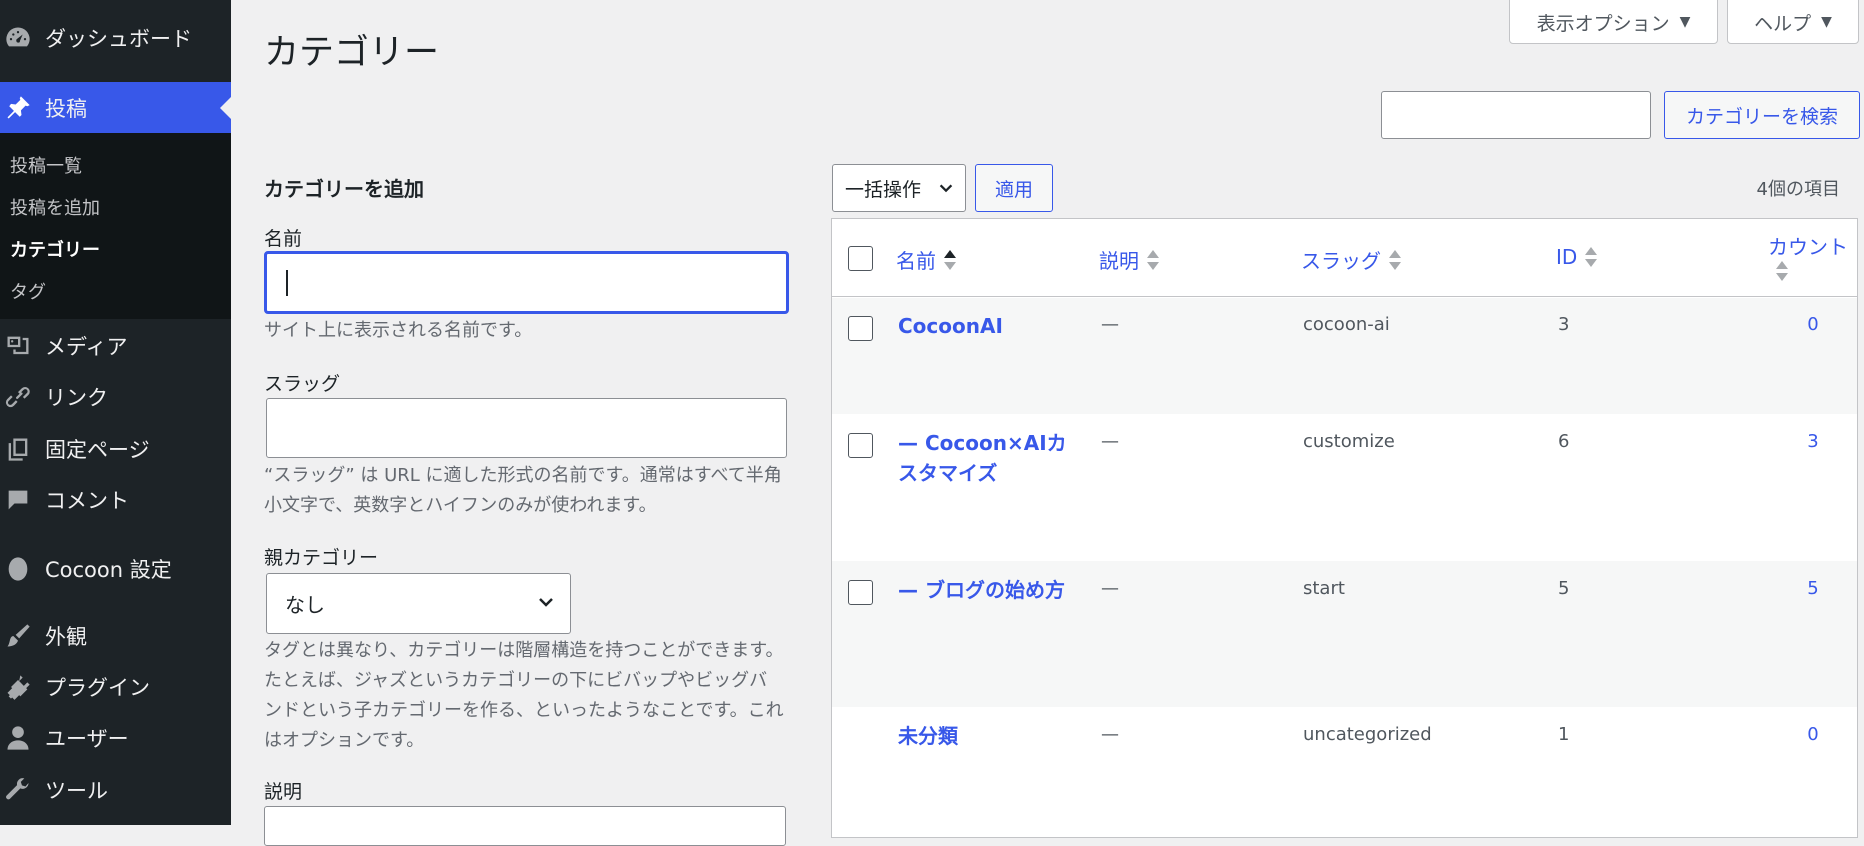  What do you see at coordinates (115, 107) in the screenshot?
I see `menu-posts: 投稿` at bounding box center [115, 107].